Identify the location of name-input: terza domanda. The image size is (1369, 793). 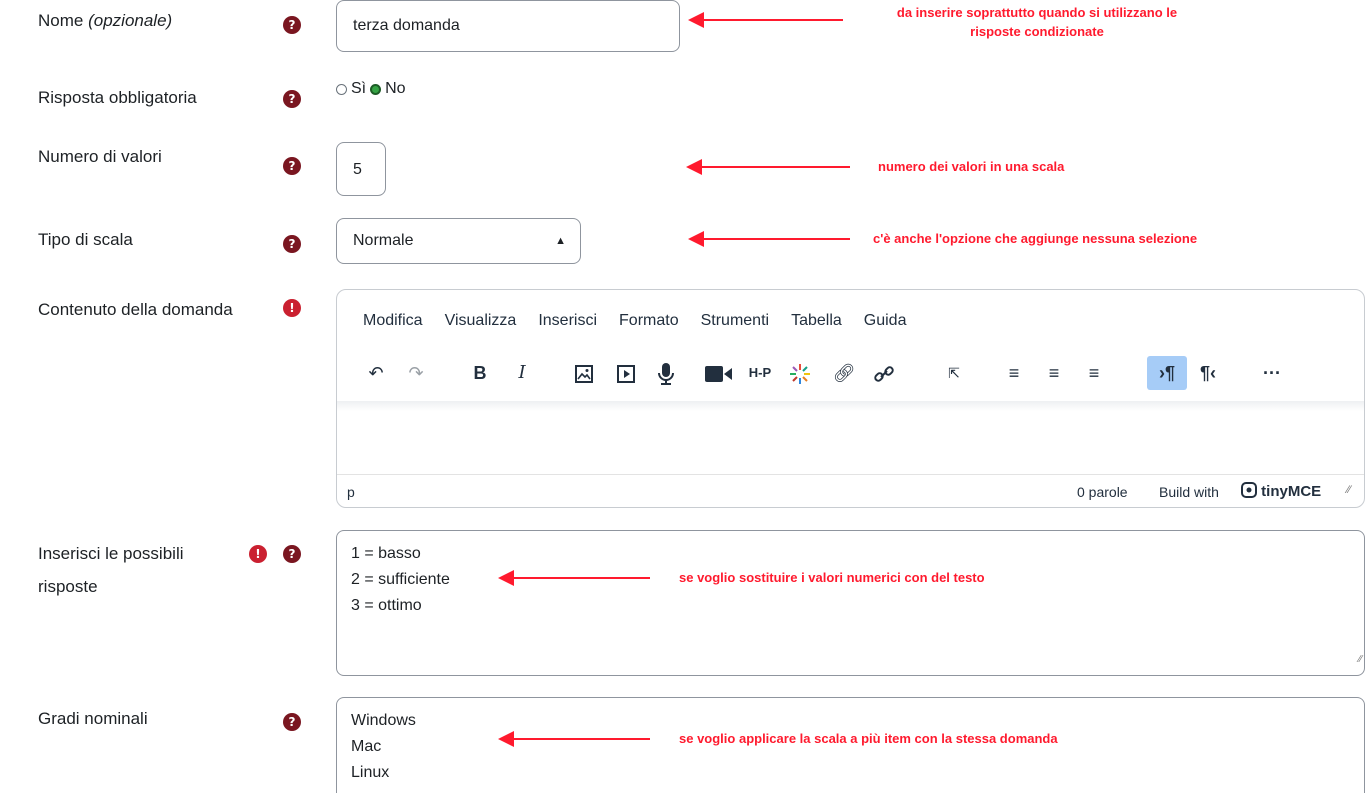
(508, 26).